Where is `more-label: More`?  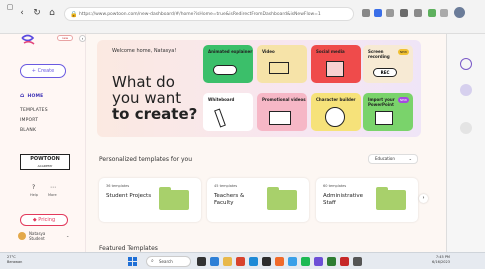 more-label: More is located at coordinates (52, 195).